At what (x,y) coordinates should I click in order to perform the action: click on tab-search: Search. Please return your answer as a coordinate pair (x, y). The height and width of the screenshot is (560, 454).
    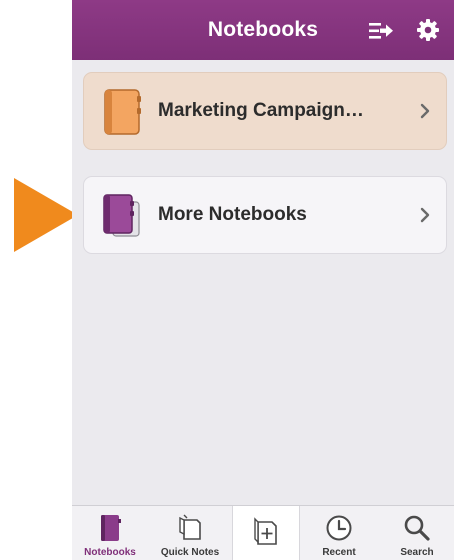
    Looking at the image, I should click on (417, 533).